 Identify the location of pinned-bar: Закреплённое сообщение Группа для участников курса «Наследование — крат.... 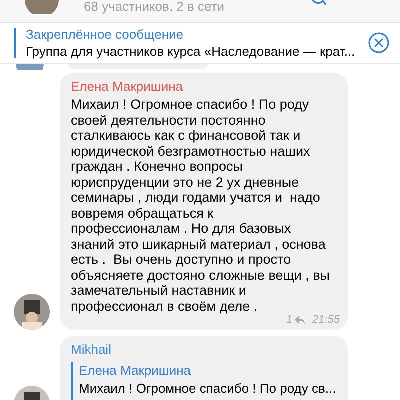
(200, 43).